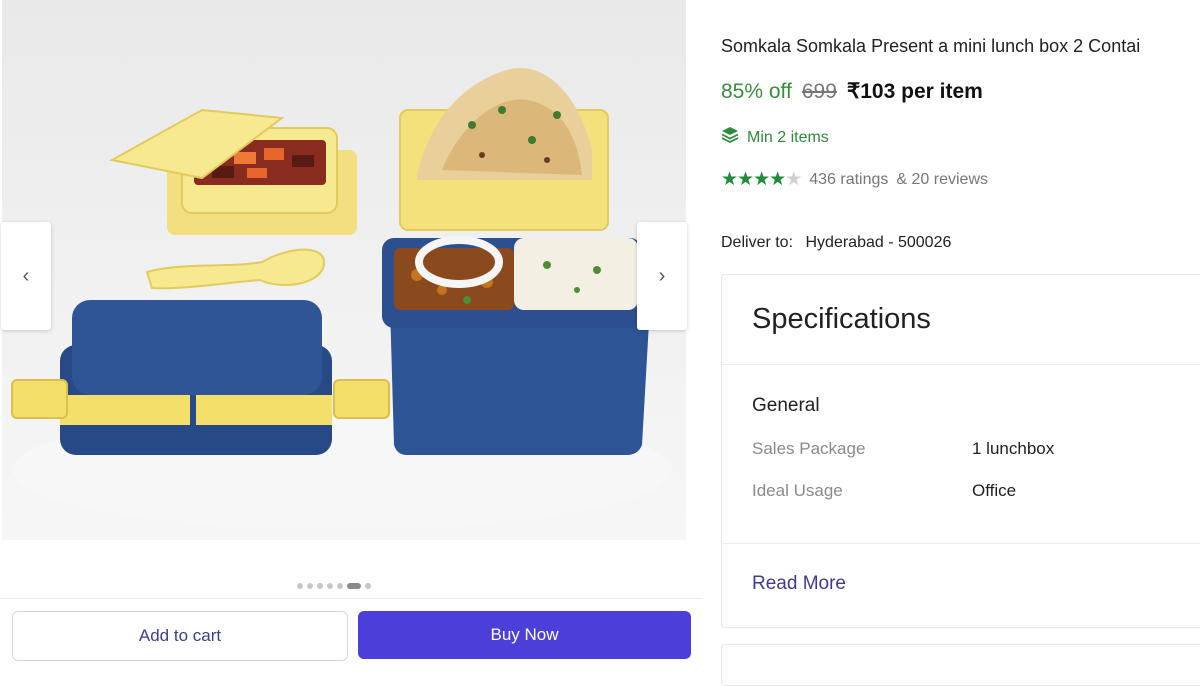  I want to click on next-image-button: ›, so click(662, 276).